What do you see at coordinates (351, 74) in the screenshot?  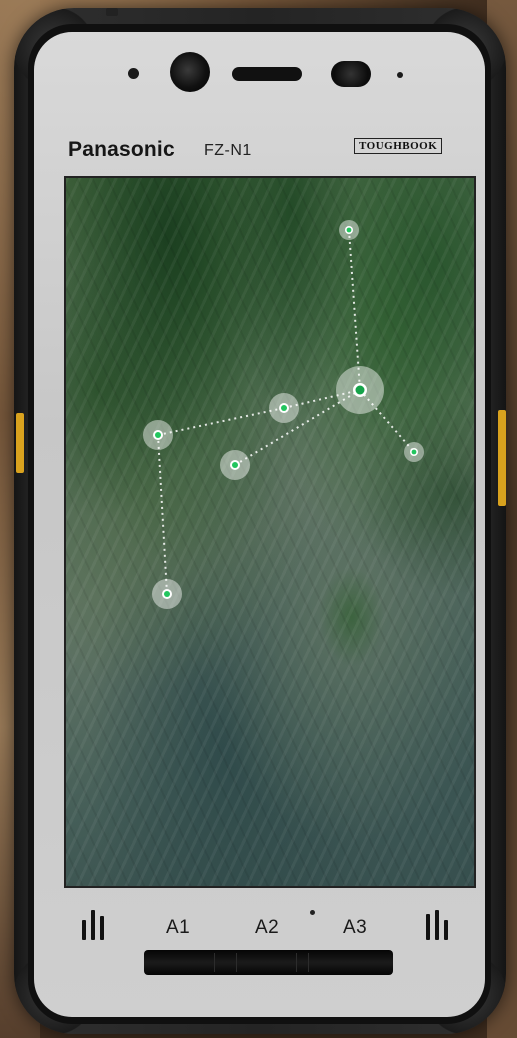 I see `proximity-sensor` at bounding box center [351, 74].